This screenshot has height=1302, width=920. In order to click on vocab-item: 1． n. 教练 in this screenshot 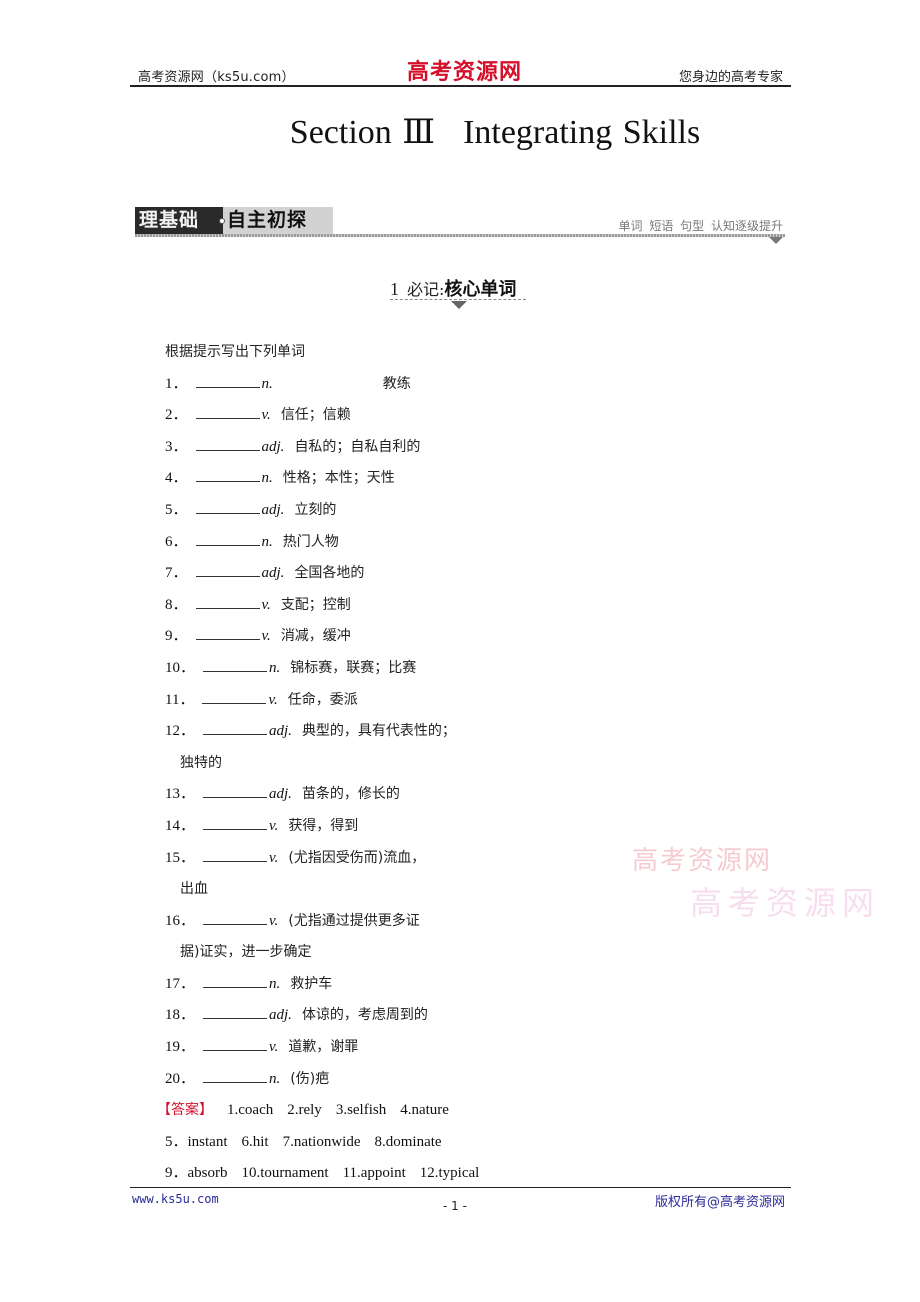, I will do `click(395, 385)`.